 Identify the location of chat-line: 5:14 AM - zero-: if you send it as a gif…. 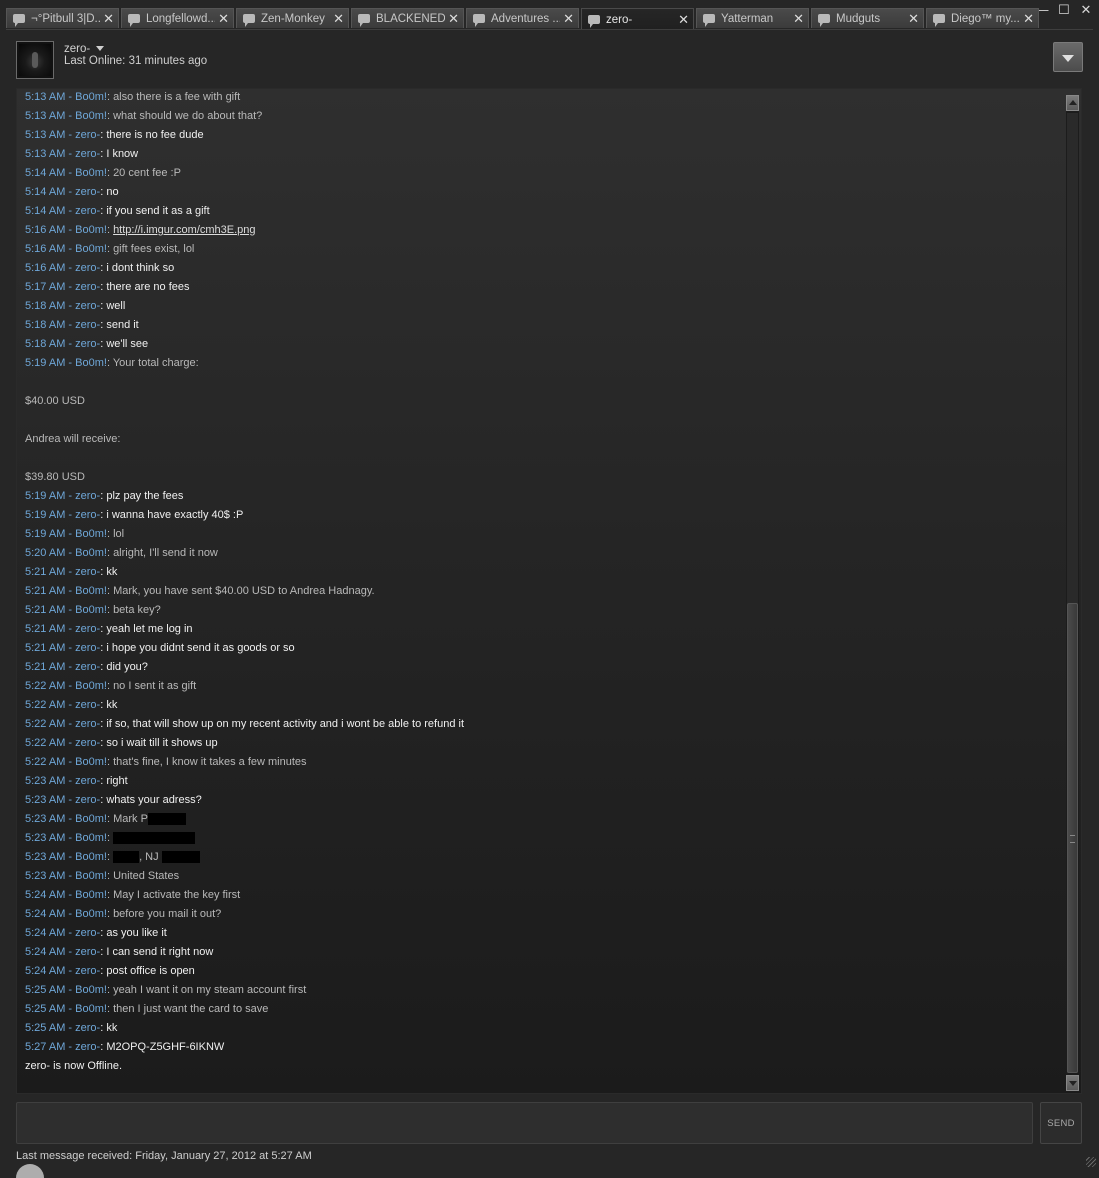
(244, 212).